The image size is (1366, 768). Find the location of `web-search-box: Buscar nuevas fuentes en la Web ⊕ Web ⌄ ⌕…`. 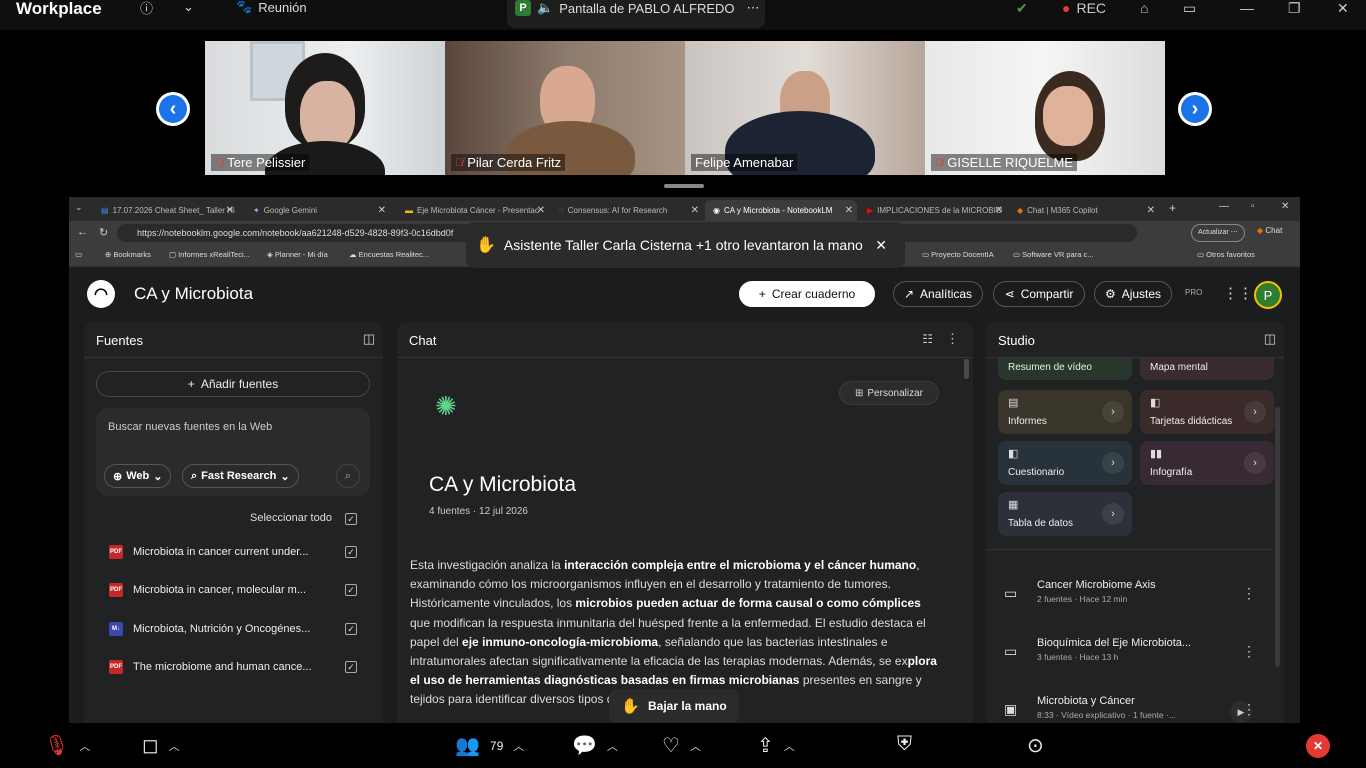

web-search-box: Buscar nuevas fuentes en la Web ⊕ Web ⌄ ⌕… is located at coordinates (233, 452).